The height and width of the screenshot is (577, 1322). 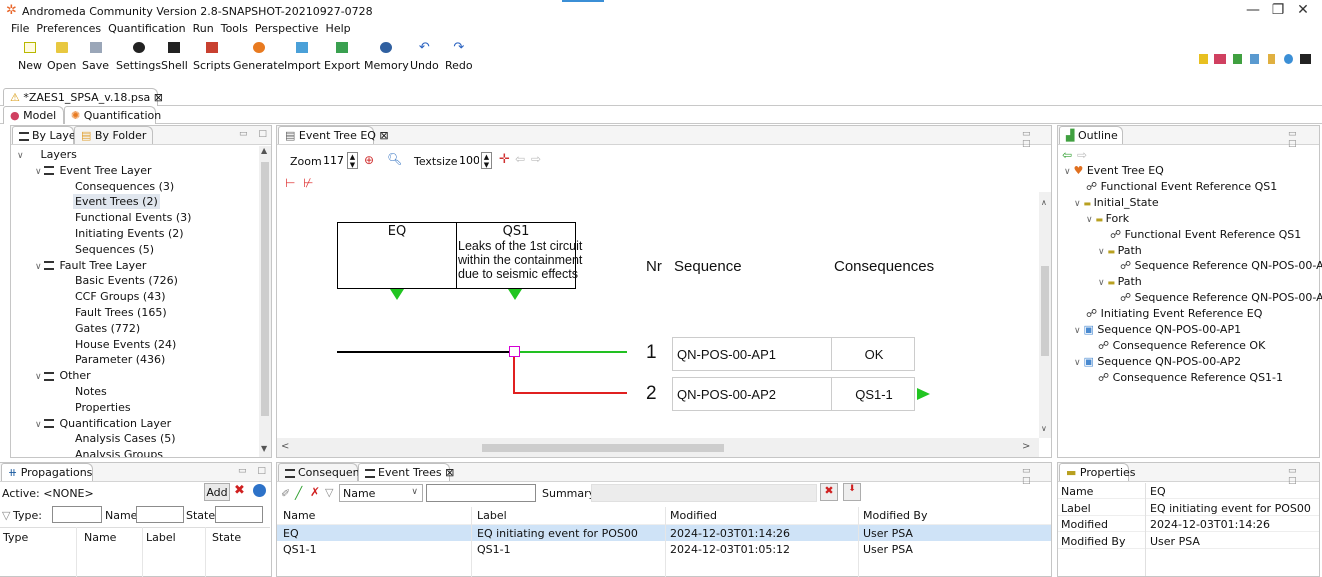 What do you see at coordinates (1082, 155) in the screenshot?
I see `outline-forward-icon: ⇨` at bounding box center [1082, 155].